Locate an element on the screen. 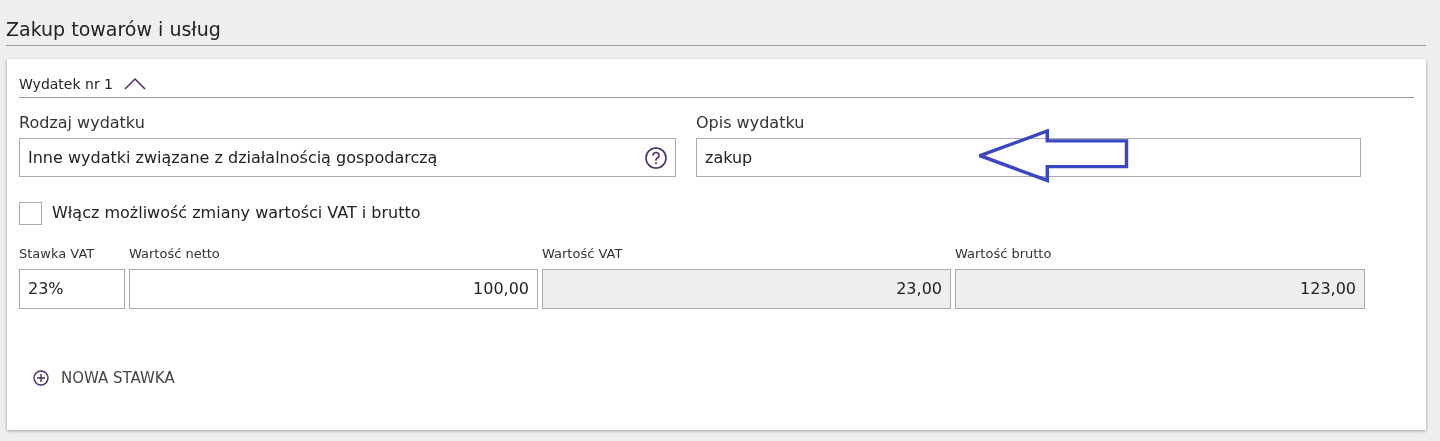 This screenshot has width=1440, height=441. help-icon is located at coordinates (656, 157).